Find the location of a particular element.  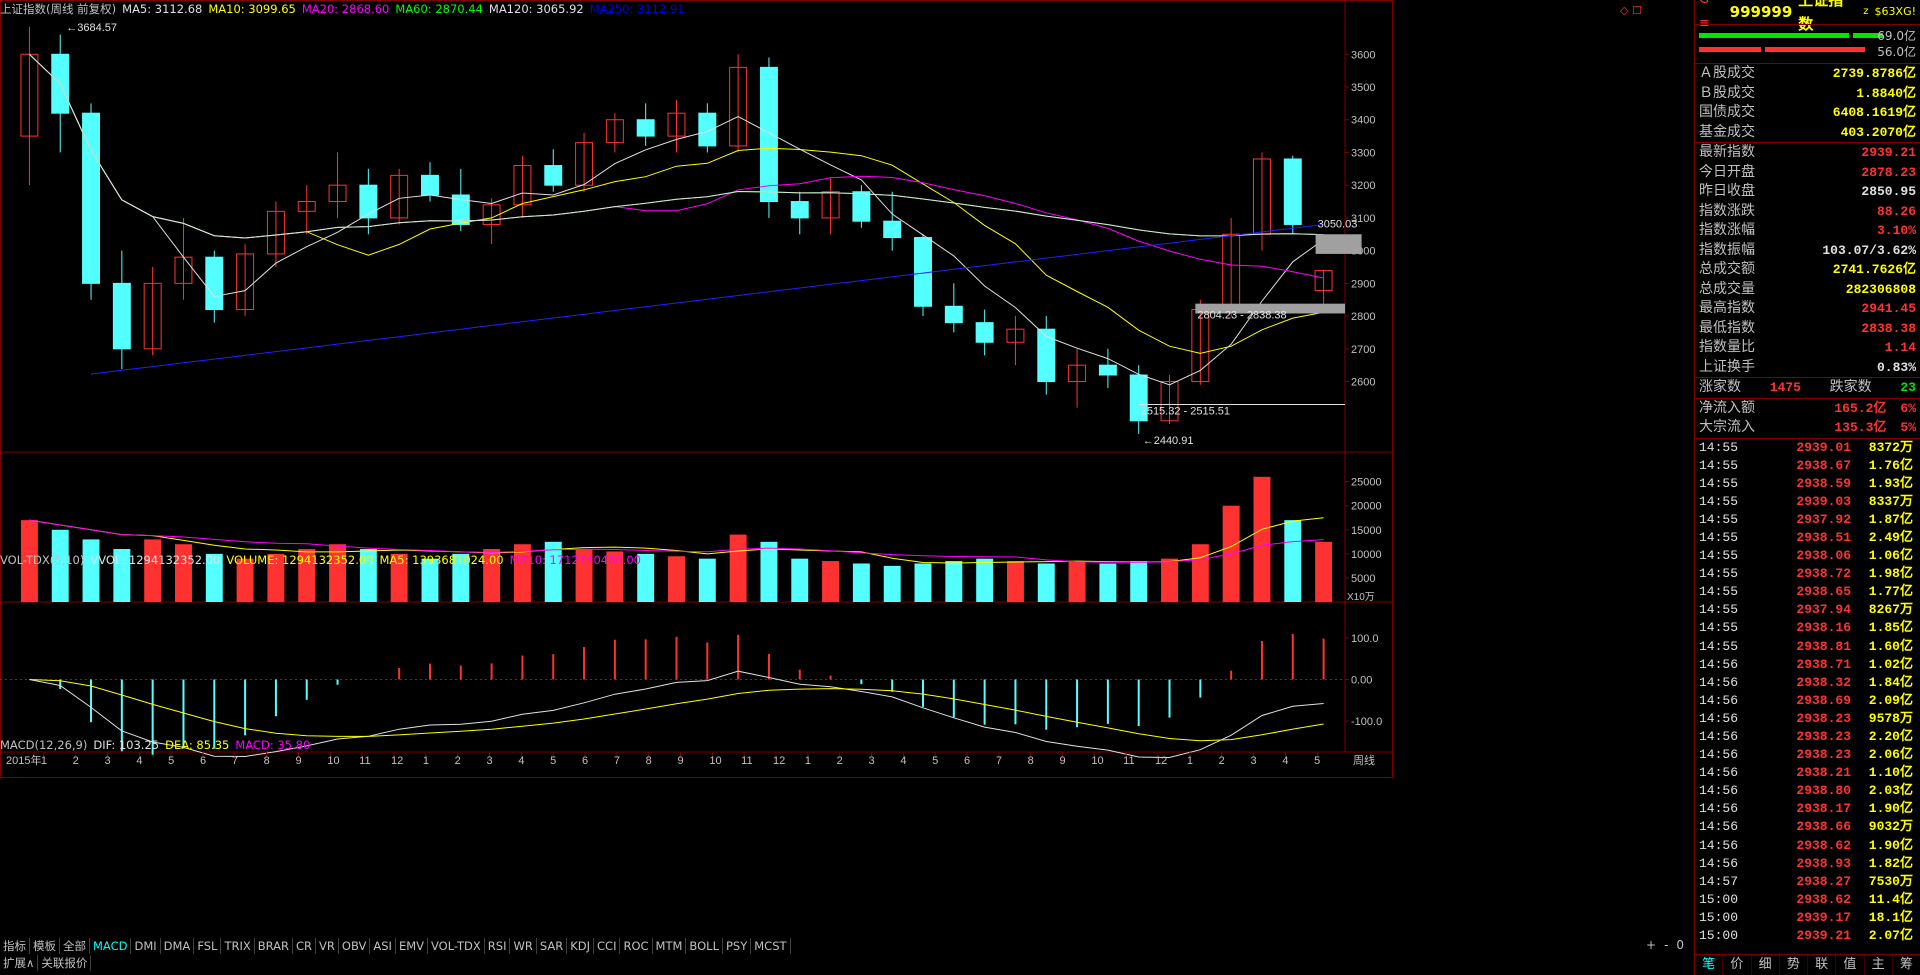

quote-tab-6: 主 is located at coordinates (1879, 965).